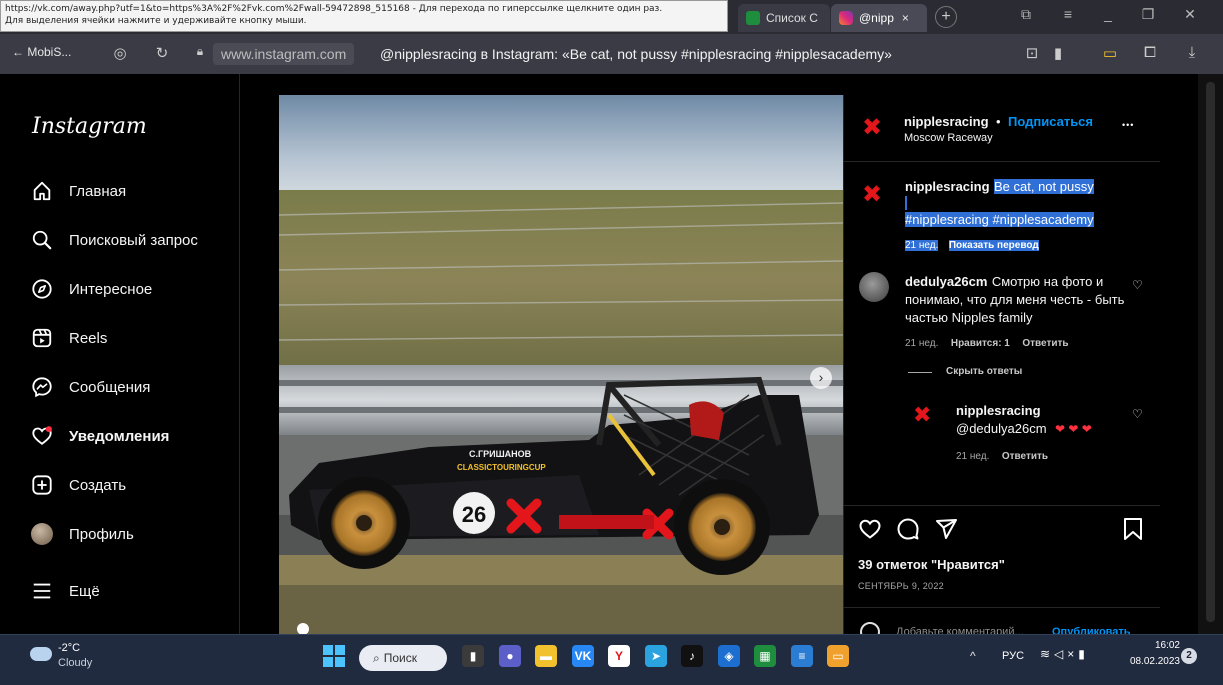 The width and height of the screenshot is (1223, 685). Describe the element at coordinates (1001, 428) in the screenshot. I see `reply-mention: @dedulya26cm` at that location.